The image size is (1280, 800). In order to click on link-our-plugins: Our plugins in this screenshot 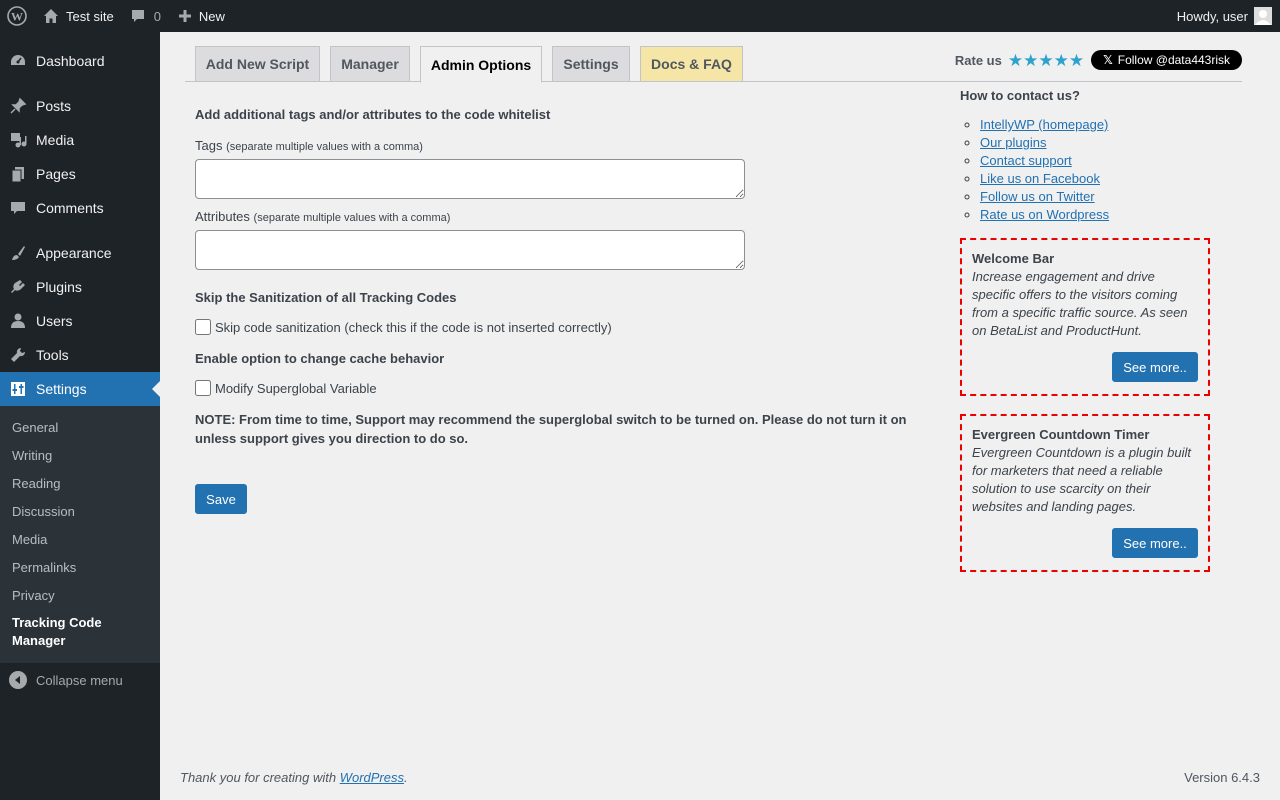, I will do `click(1013, 142)`.